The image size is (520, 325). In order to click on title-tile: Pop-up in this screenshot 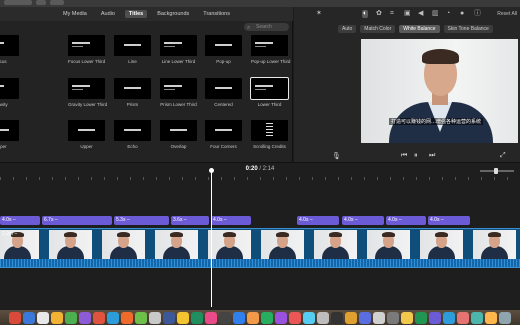, I will do `click(223, 49)`.